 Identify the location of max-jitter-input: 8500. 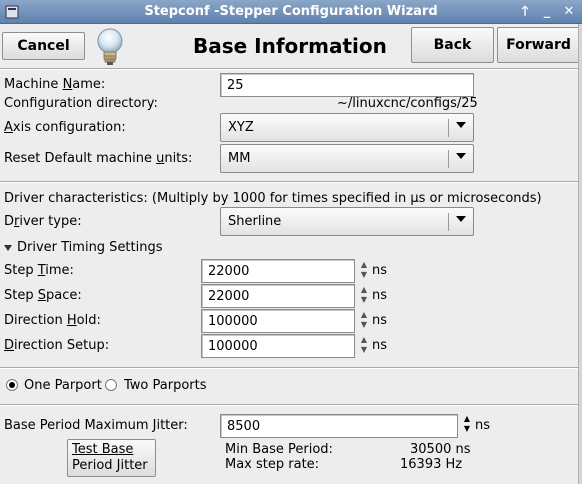
(339, 426).